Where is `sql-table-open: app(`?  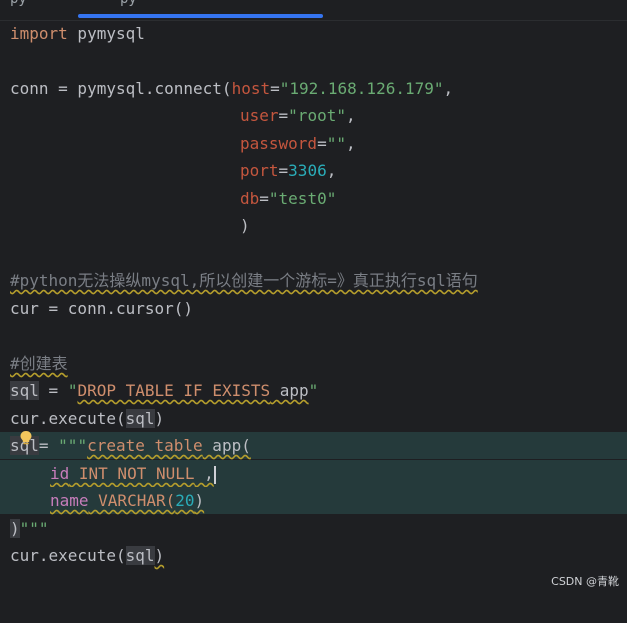
sql-table-open: app( is located at coordinates (227, 445).